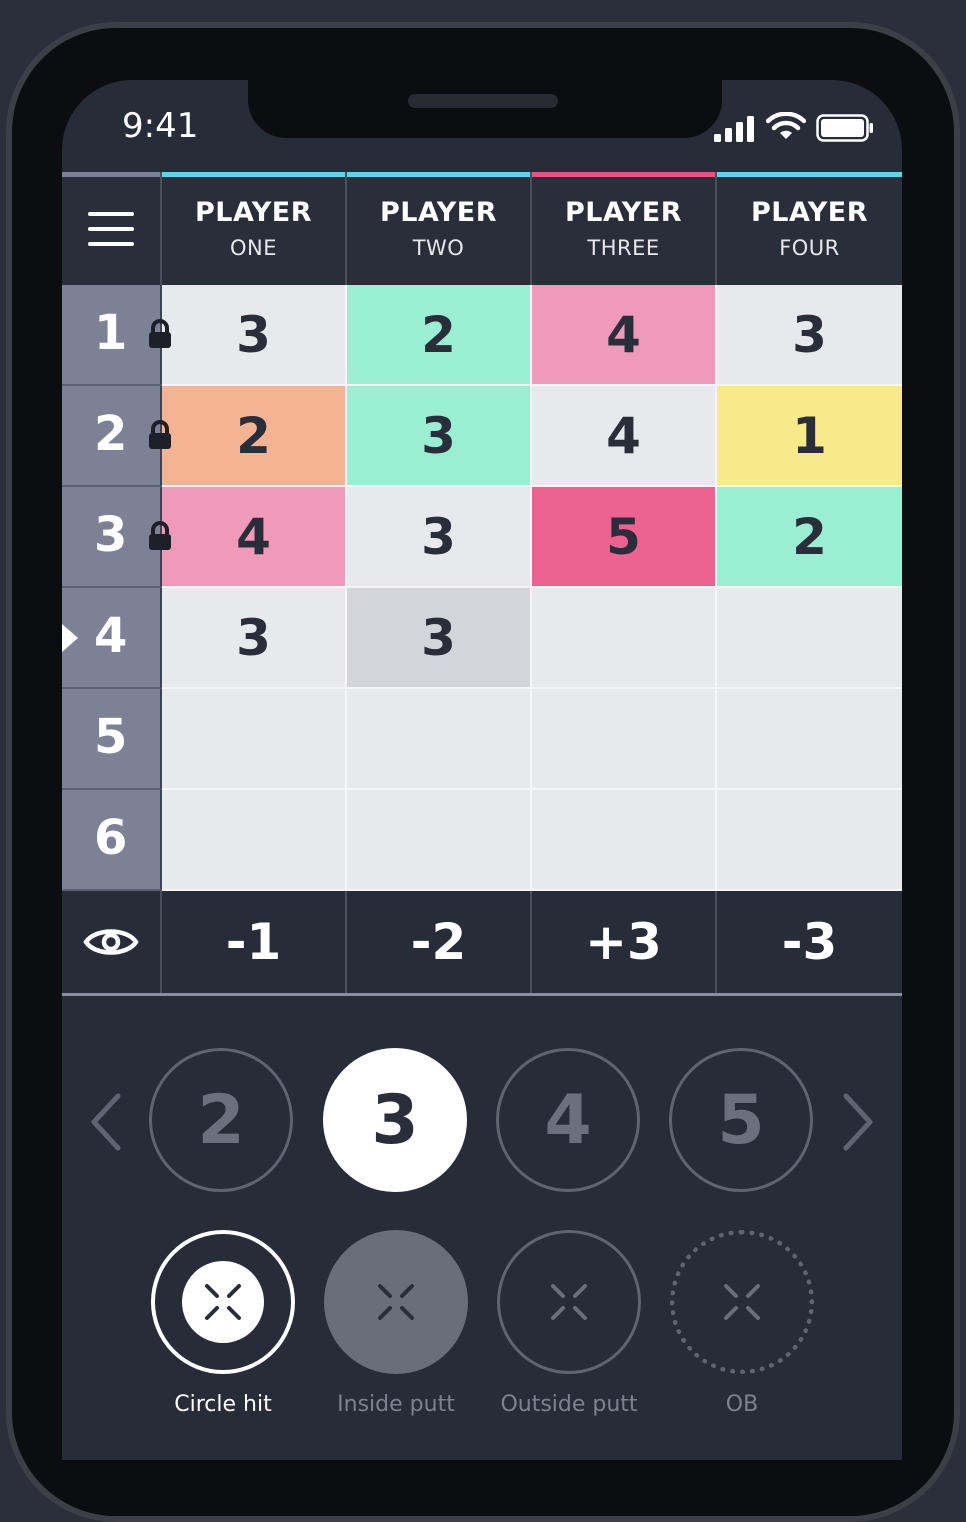 This screenshot has width=966, height=1522. Describe the element at coordinates (809, 228) in the screenshot. I see `player-header-four: PLAYER FOUR` at that location.